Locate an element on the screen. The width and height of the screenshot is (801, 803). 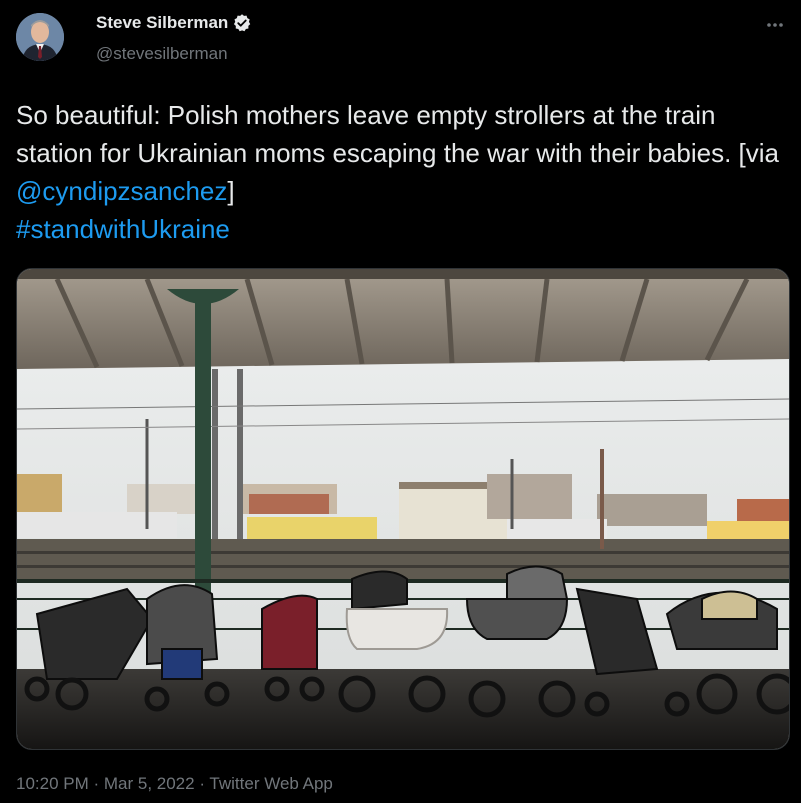
tweet-body-suffix: ] is located at coordinates (231, 191).